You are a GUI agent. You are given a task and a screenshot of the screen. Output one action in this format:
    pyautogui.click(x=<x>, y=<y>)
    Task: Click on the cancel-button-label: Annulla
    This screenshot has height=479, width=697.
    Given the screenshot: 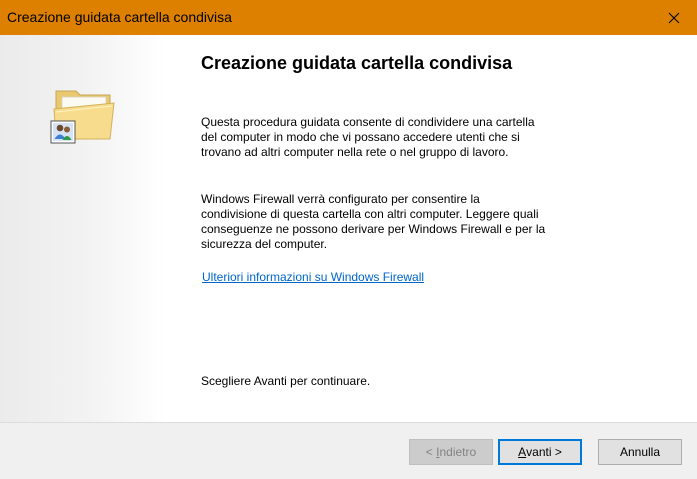 What is the action you would take?
    pyautogui.click(x=640, y=452)
    